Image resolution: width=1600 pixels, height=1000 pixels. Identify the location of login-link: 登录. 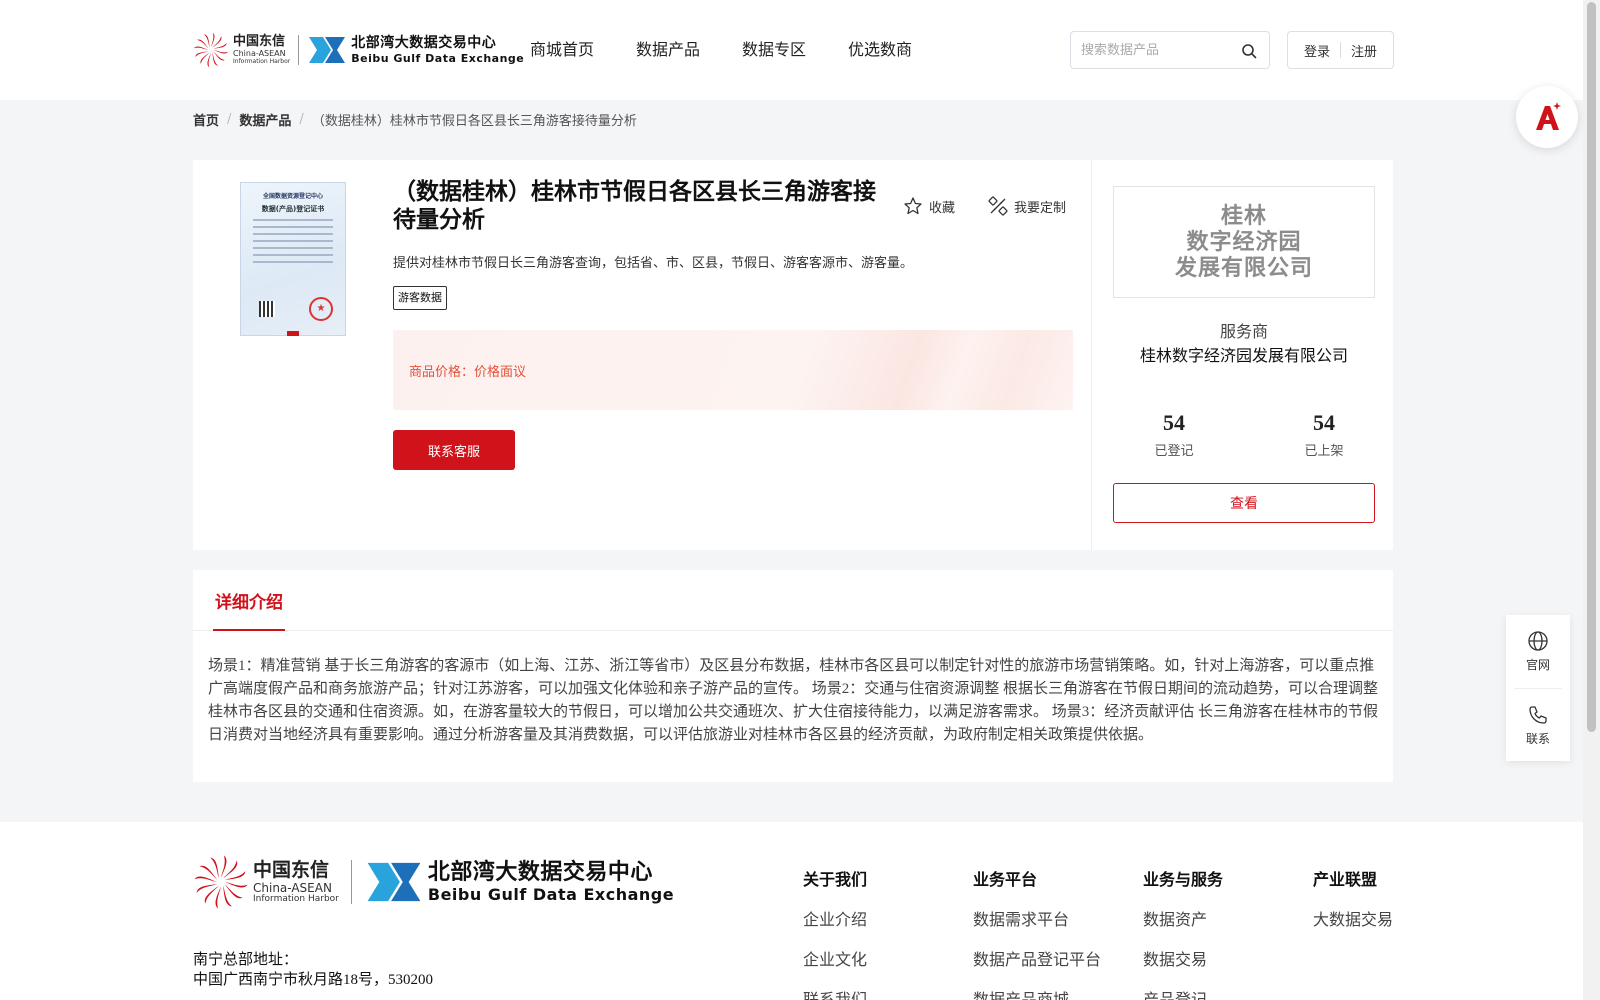
(1317, 50).